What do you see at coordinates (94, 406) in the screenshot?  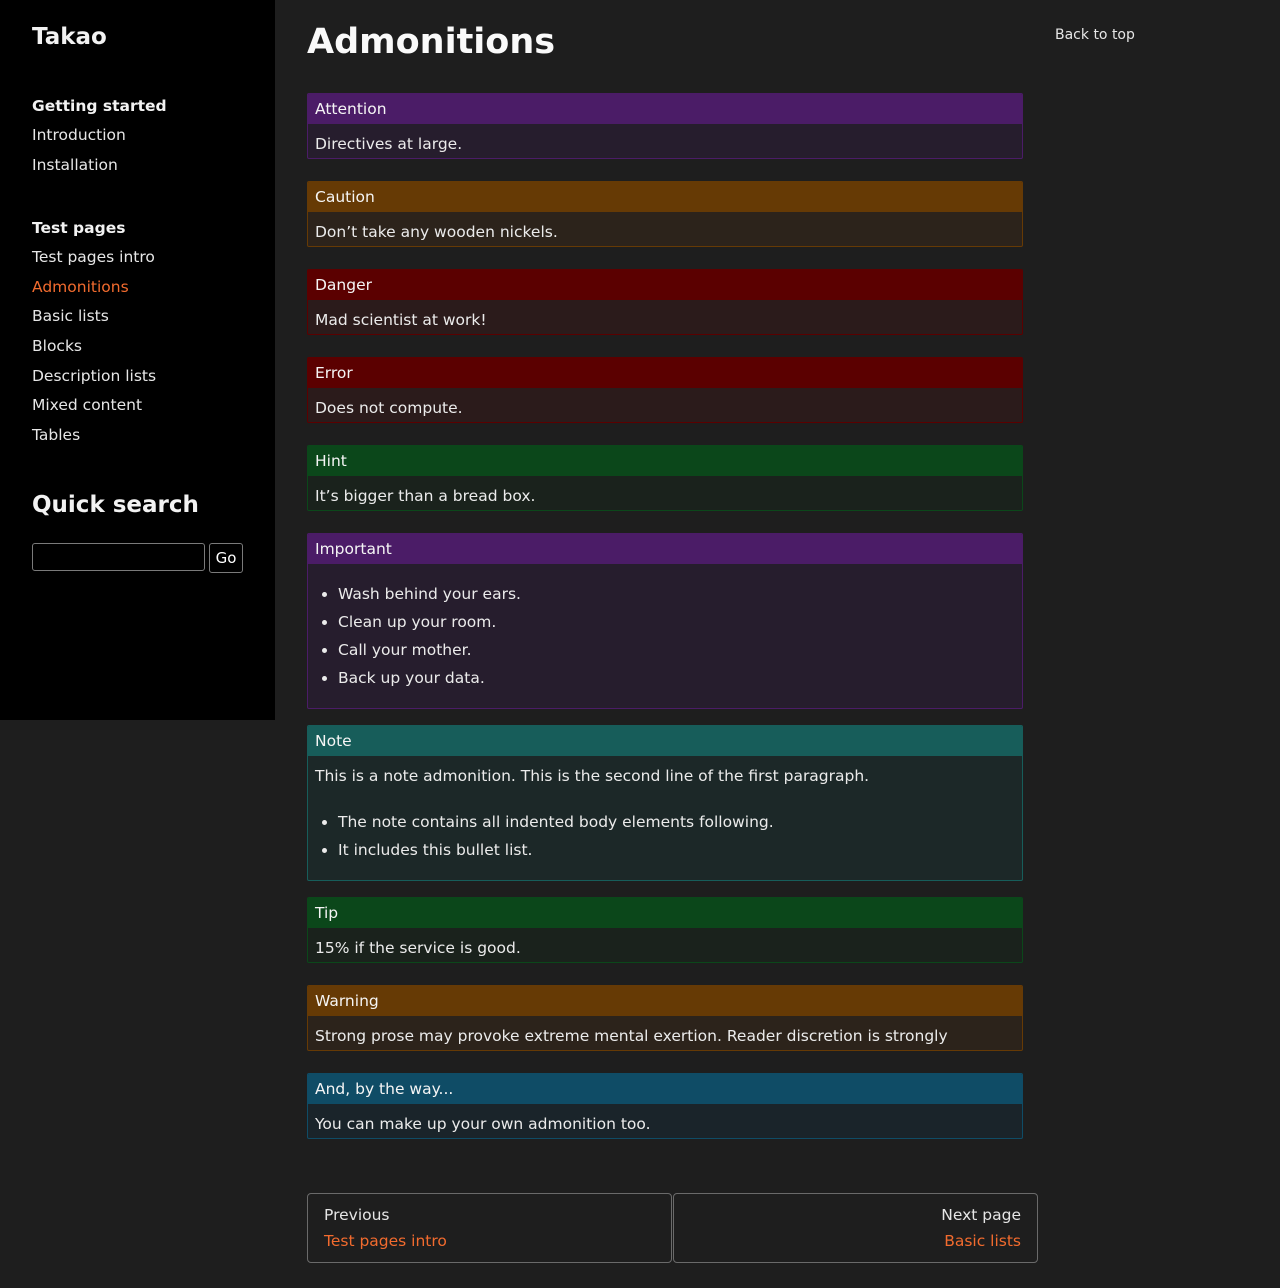 I see `sidebar-item-mixed-content: Mixed content` at bounding box center [94, 406].